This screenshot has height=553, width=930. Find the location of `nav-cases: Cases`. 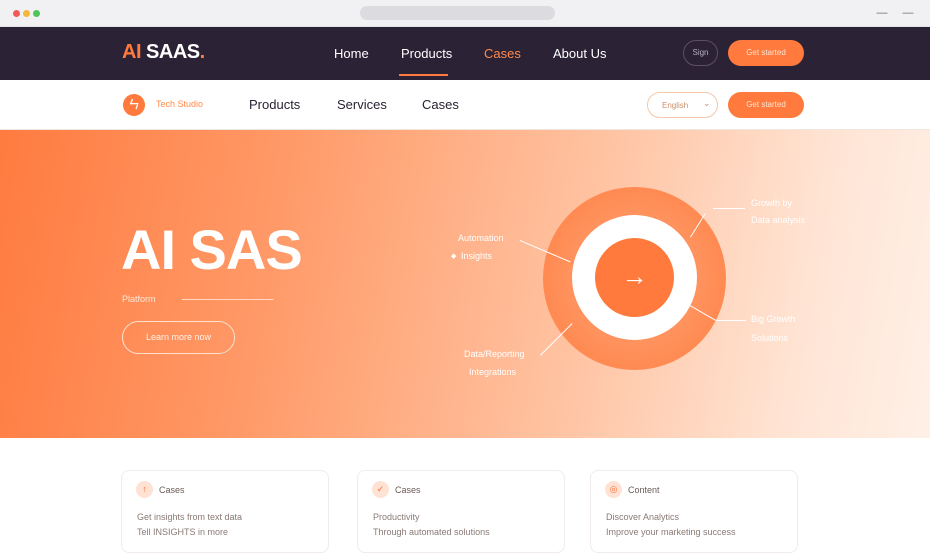

nav-cases: Cases is located at coordinates (502, 53).